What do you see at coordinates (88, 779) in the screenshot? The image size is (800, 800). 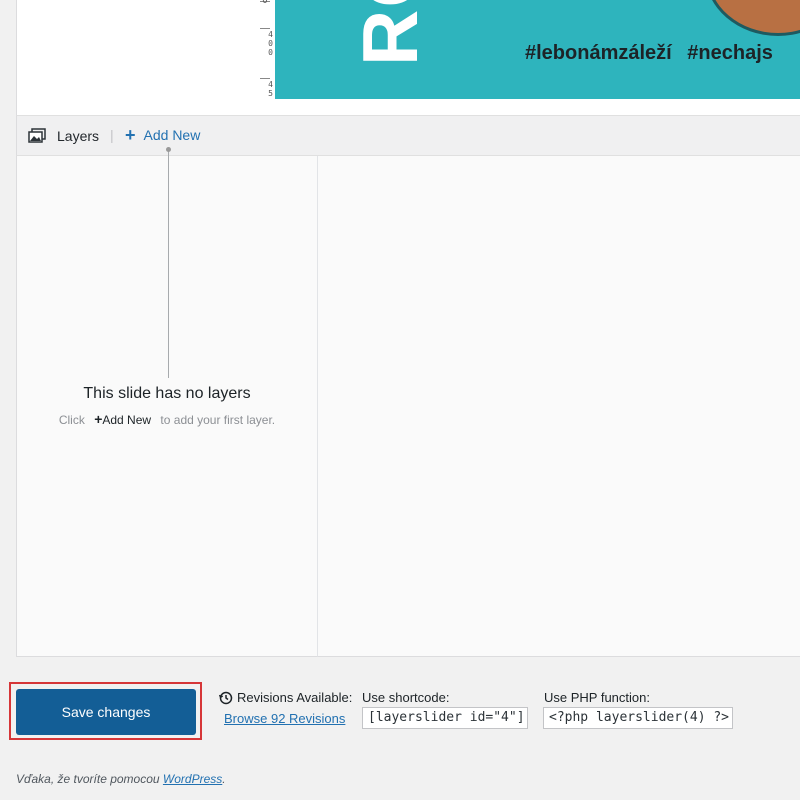 I see `footer-text: Vďaka, že tvoríte pomocou` at bounding box center [88, 779].